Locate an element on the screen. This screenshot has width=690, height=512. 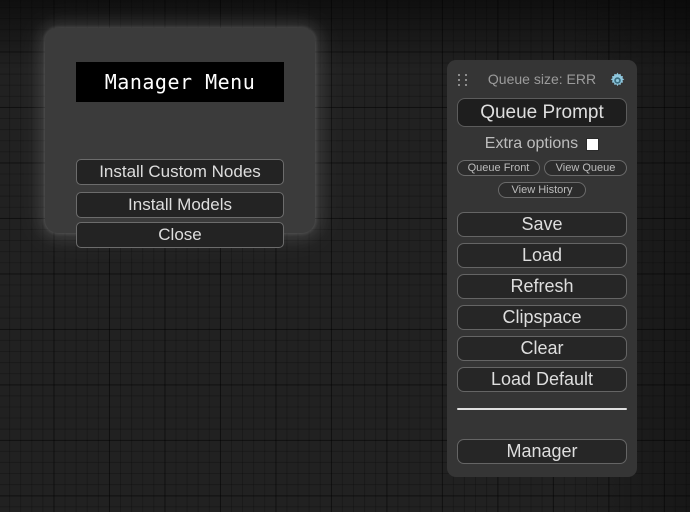
refresh-label: Refresh is located at coordinates (542, 286).